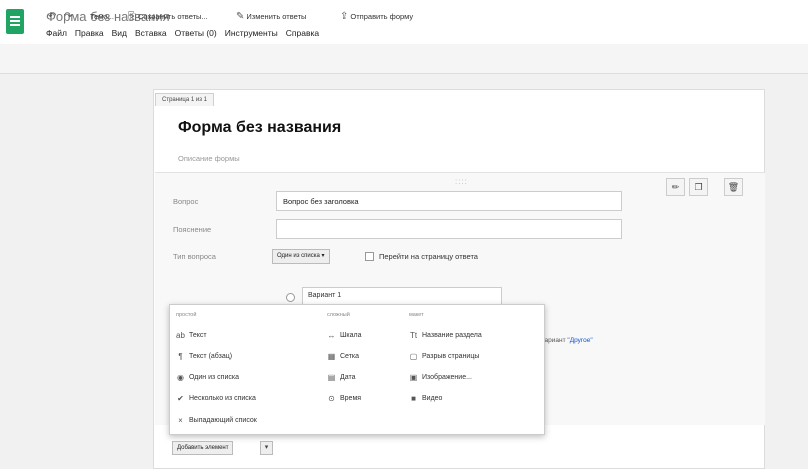 The width and height of the screenshot is (808, 469). I want to click on add-element-button: Добавить элемент, so click(203, 448).